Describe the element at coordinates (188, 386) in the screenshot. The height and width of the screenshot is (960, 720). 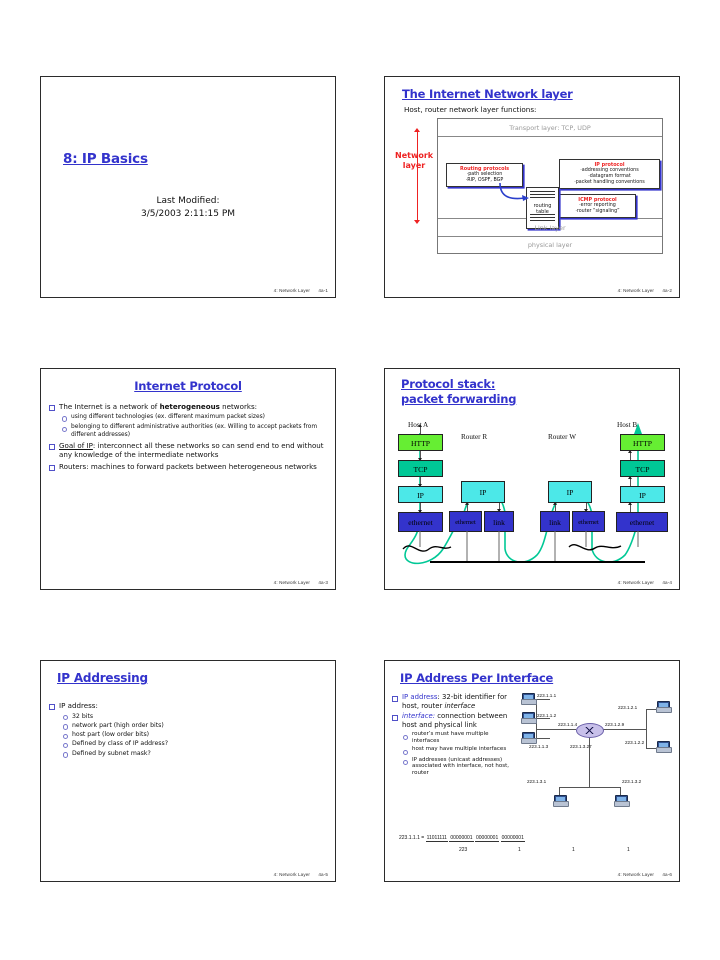
I see `page-title: Internet Protocol` at that location.